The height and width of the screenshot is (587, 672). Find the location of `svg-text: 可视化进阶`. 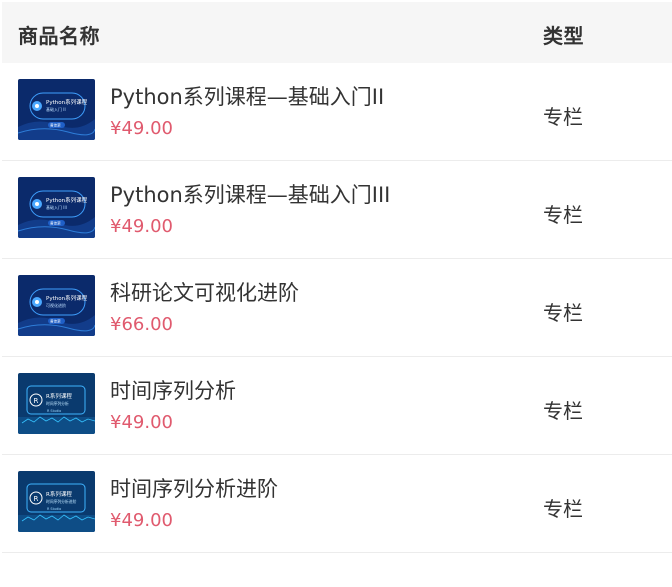

svg-text: 可视化进阶 is located at coordinates (56, 305).